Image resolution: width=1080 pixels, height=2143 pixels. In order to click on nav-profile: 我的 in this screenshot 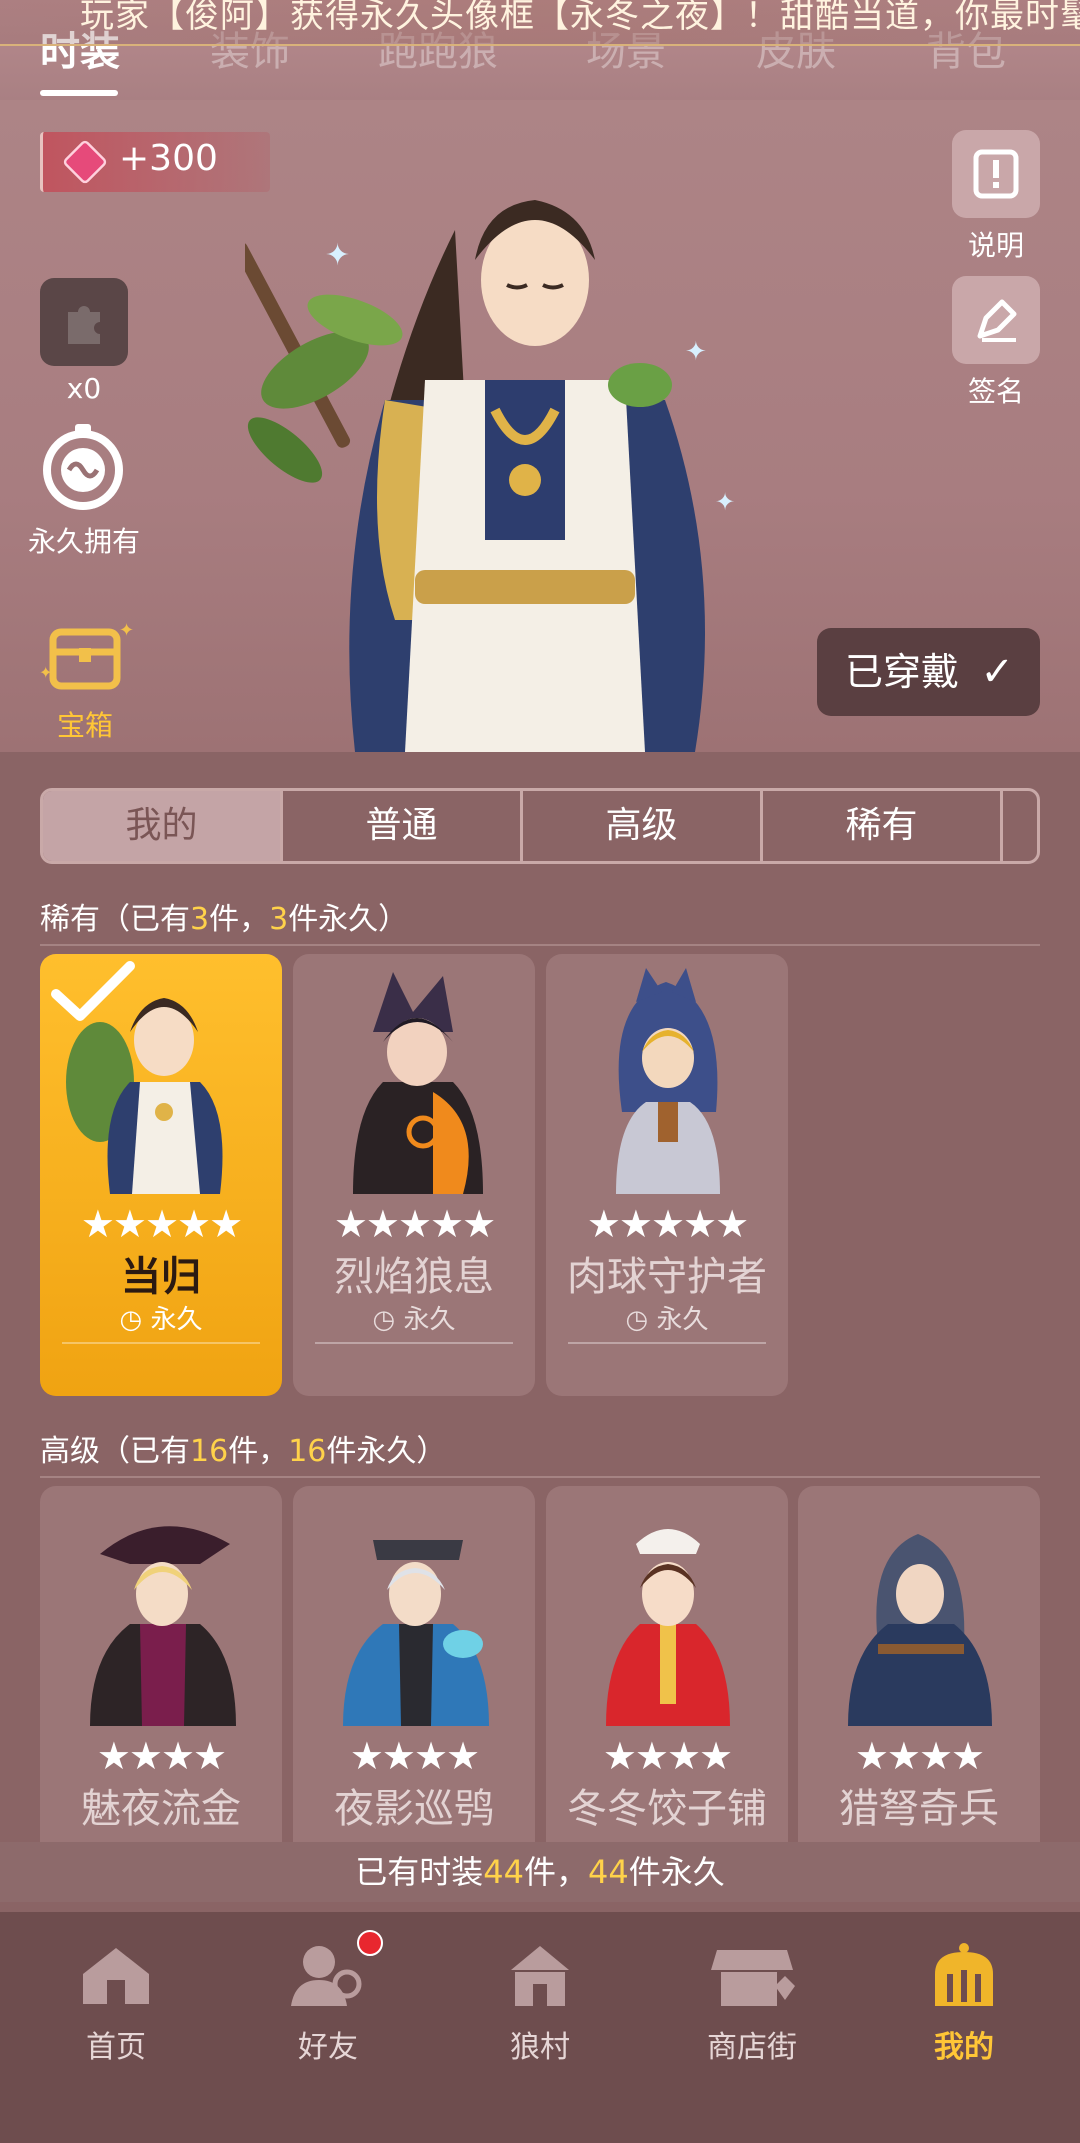, I will do `click(964, 2003)`.